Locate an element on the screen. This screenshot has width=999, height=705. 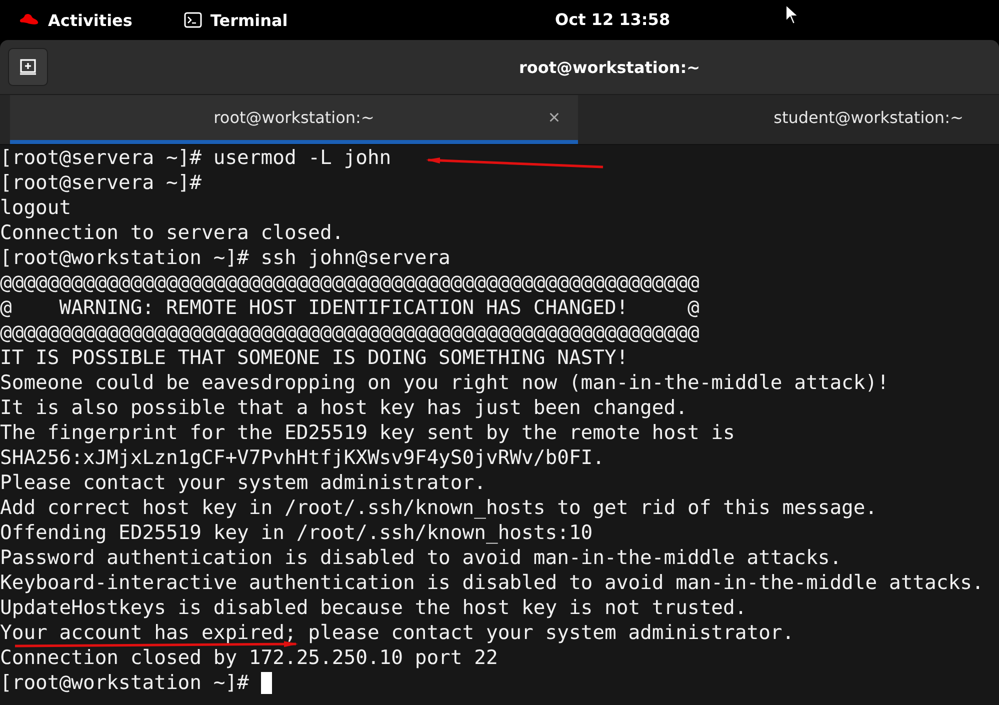
new-tab-icon is located at coordinates (28, 67).